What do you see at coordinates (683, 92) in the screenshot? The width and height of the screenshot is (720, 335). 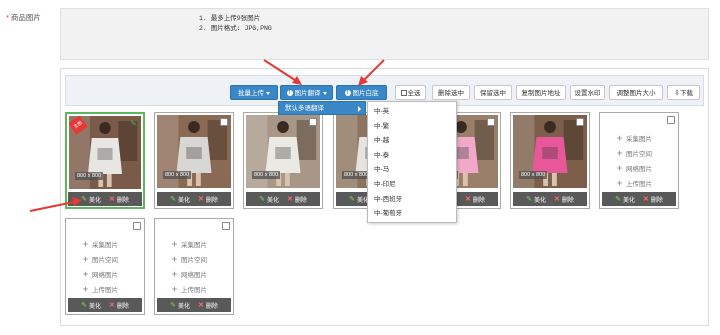 I see `download-button: ⇩下载` at bounding box center [683, 92].